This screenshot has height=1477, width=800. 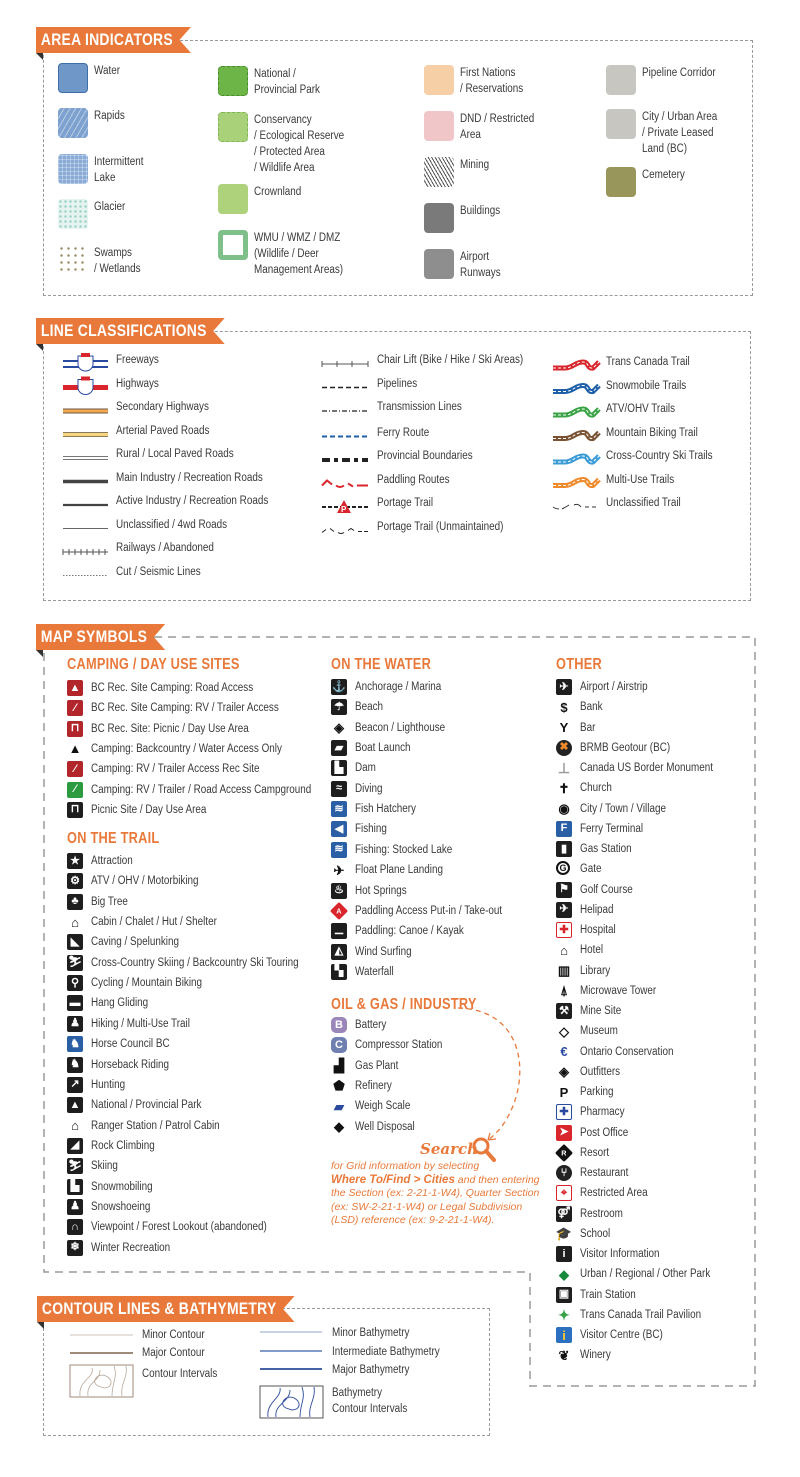 I want to click on ranger-cabin-icon: ⌂, so click(x=75, y=1126).